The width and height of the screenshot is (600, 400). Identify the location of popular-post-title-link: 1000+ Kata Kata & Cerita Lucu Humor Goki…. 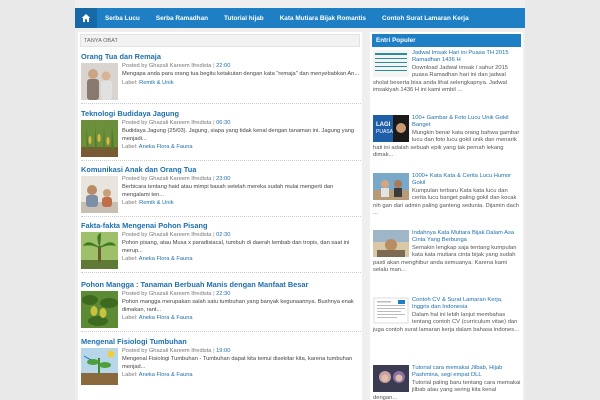
(461, 179).